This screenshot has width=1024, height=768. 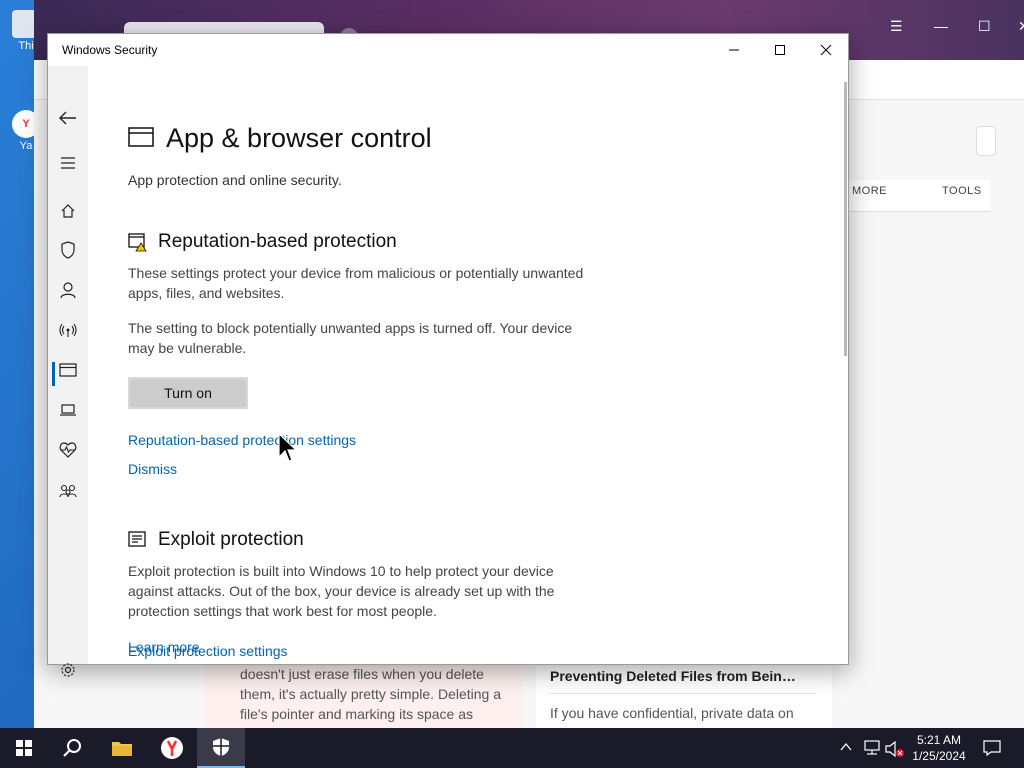 I want to click on exploit-heading: Exploit protection, so click(x=231, y=539).